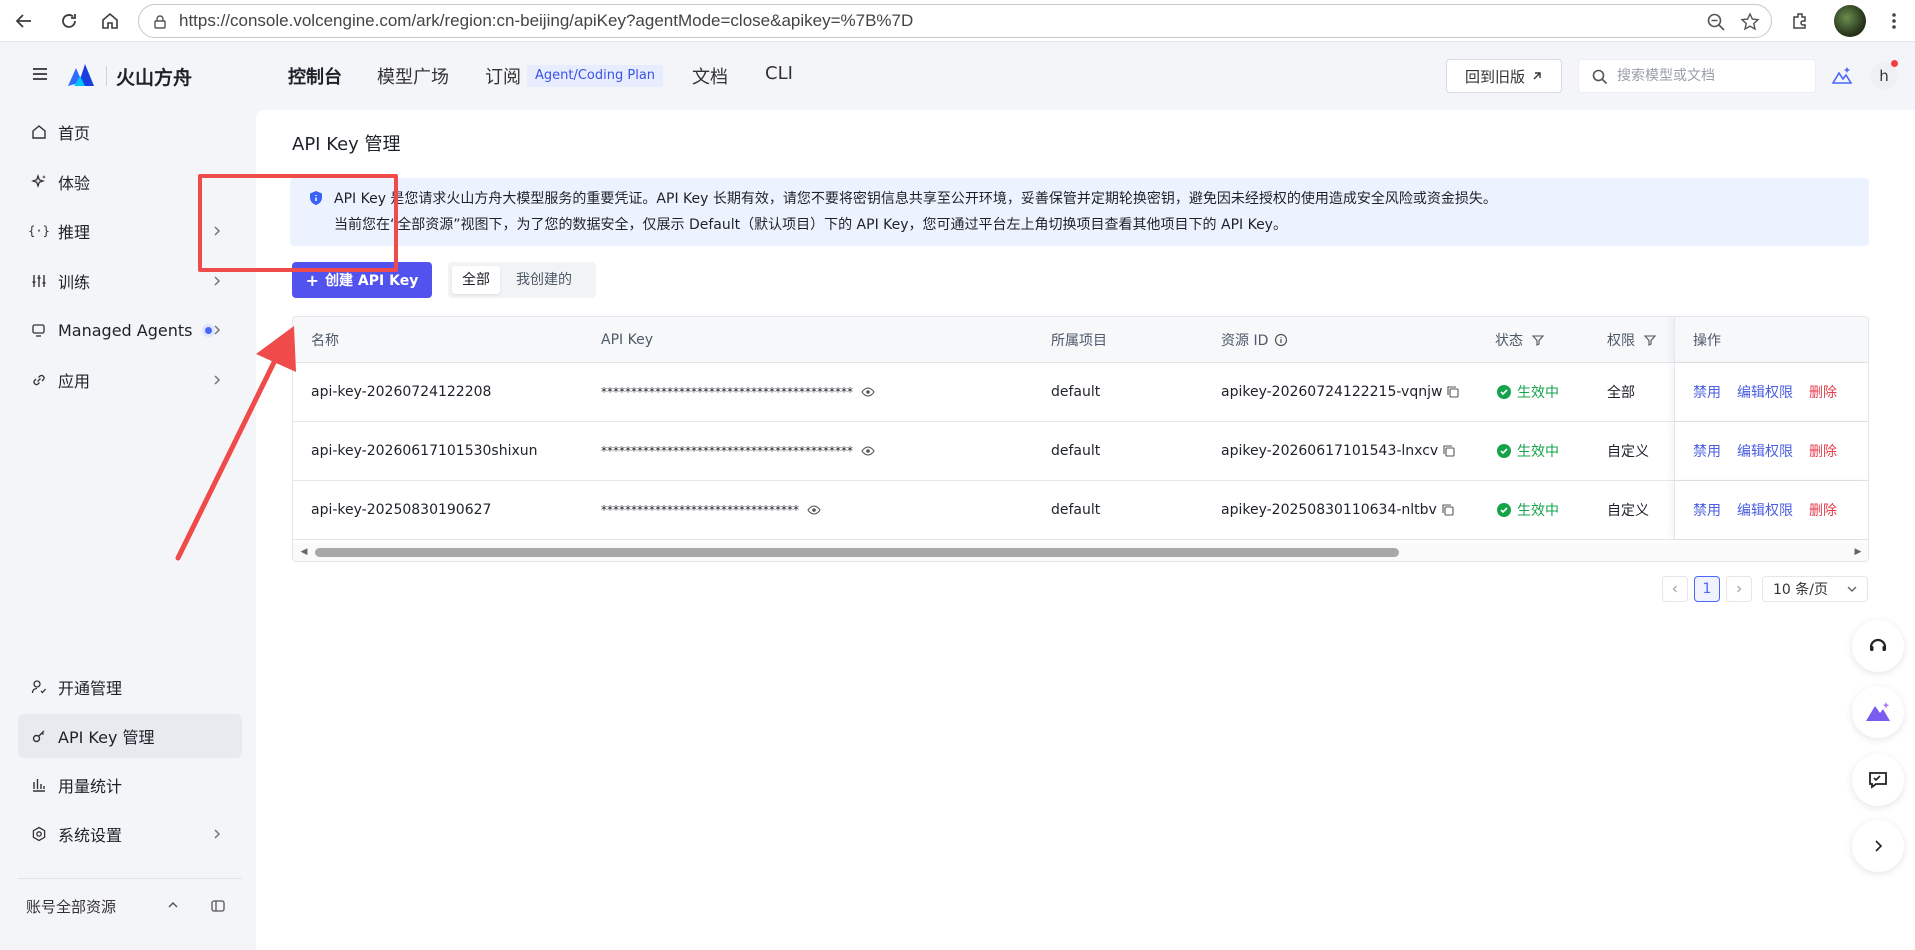 This screenshot has height=950, width=1915. Describe the element at coordinates (154, 76) in the screenshot. I see `brand-name: 火山方舟` at that location.